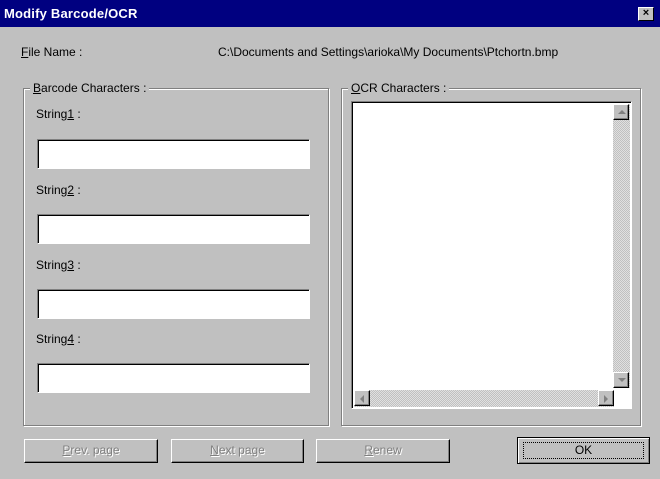 The width and height of the screenshot is (660, 479). I want to click on ocr-characters-title: OCR Characters :, so click(399, 88).